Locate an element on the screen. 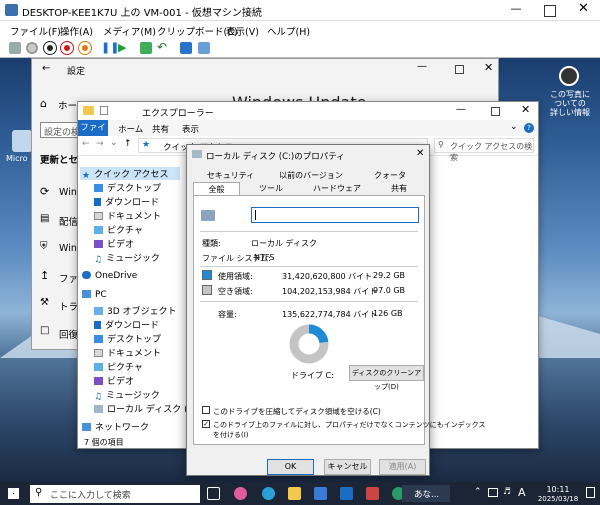 Image resolution: width=600 pixels, height=505 pixels. explorer-maximize-button is located at coordinates (495, 111).